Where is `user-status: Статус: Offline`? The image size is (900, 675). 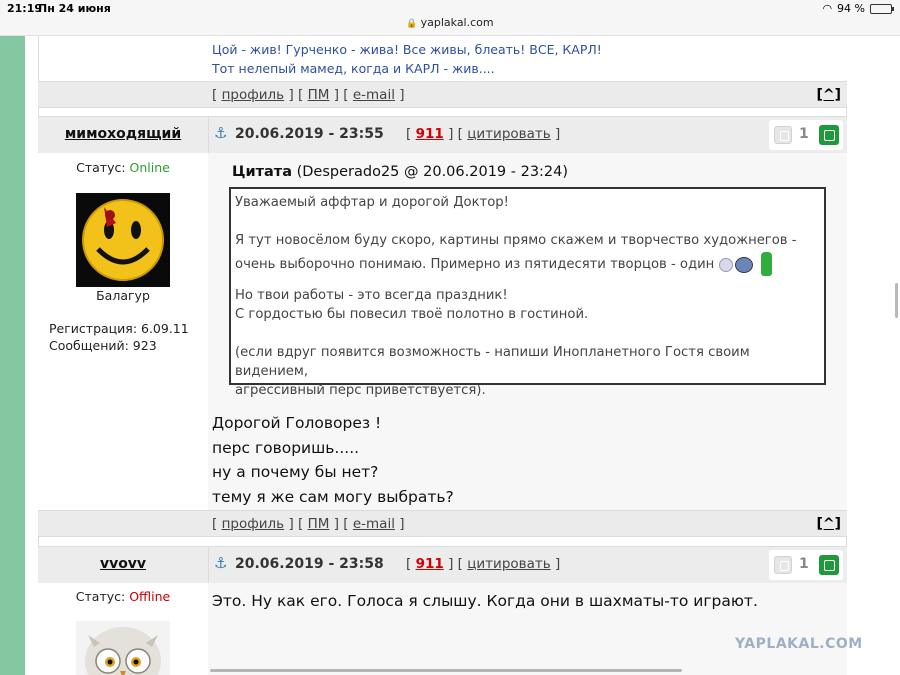 user-status: Статус: Offline is located at coordinates (123, 596).